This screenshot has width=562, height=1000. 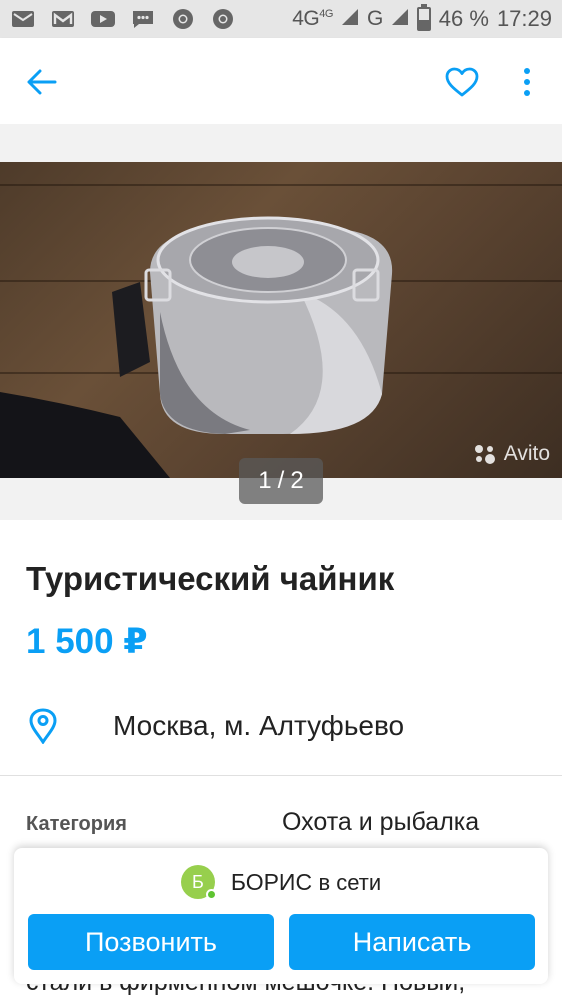 What do you see at coordinates (265, 480) in the screenshot?
I see `photo-current: 1` at bounding box center [265, 480].